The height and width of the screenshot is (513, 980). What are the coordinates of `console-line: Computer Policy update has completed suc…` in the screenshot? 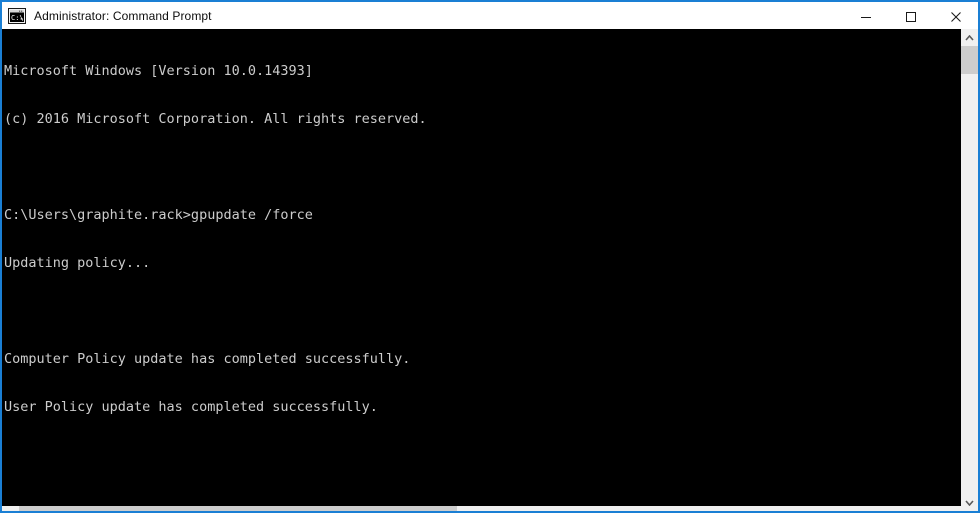 It's located at (207, 359).